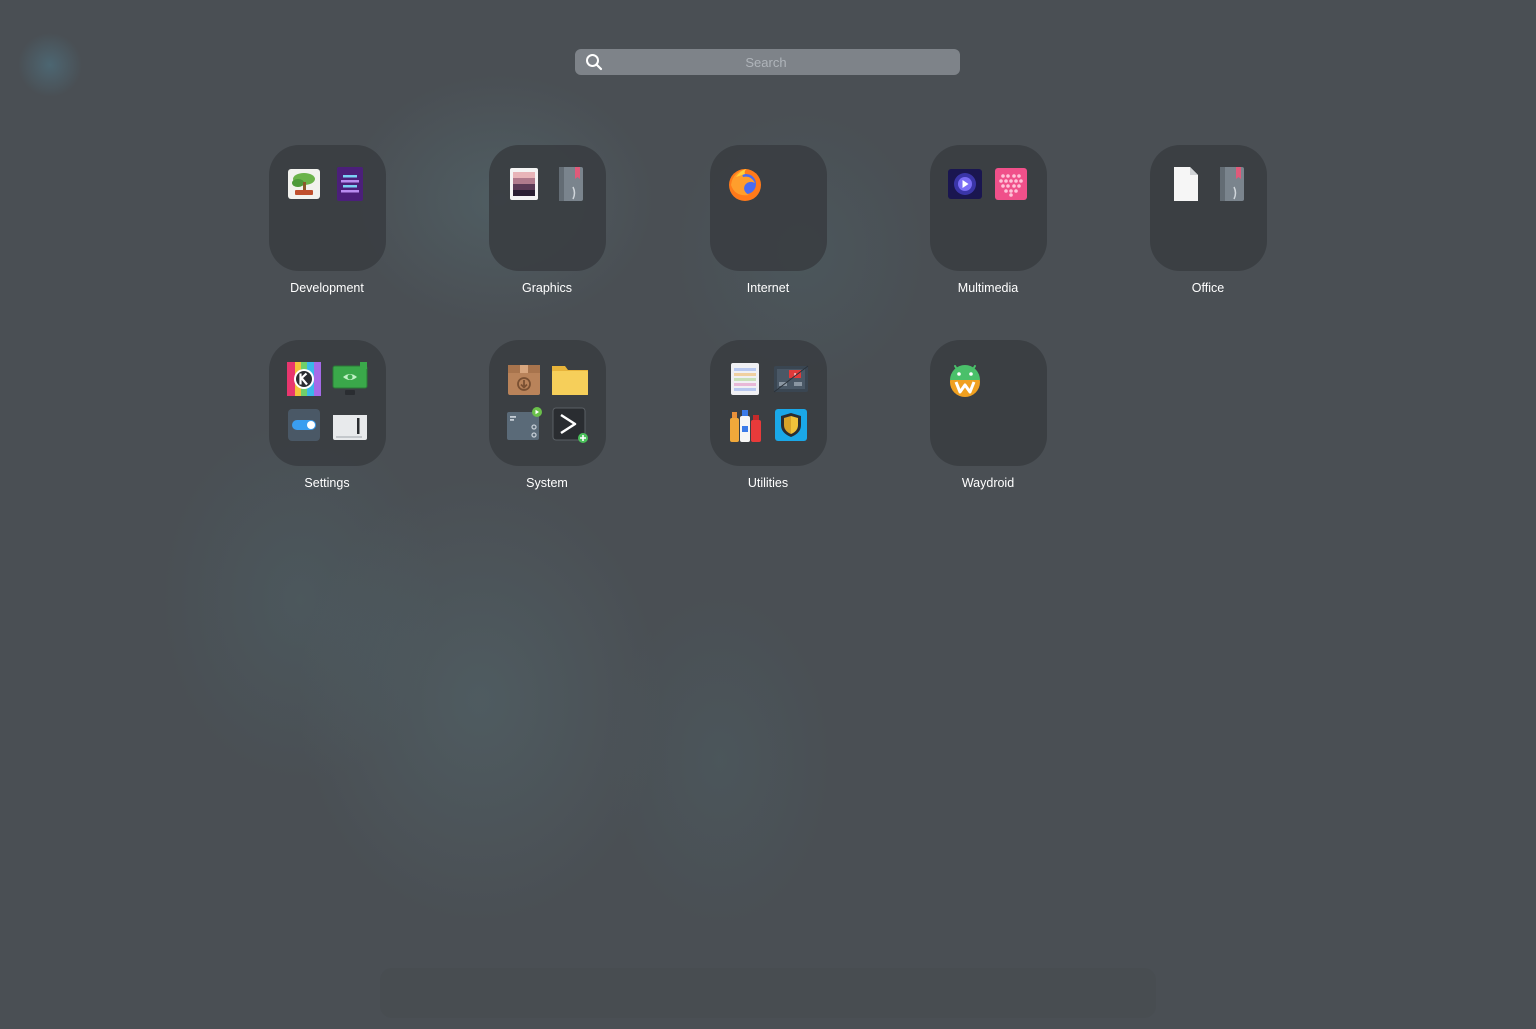  What do you see at coordinates (547, 288) in the screenshot?
I see `folder-label: Graphics` at bounding box center [547, 288].